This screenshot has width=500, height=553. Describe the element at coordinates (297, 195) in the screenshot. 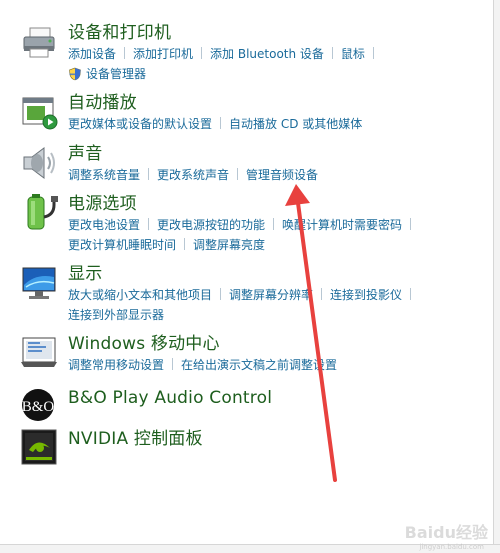

I see `annotation-arrowhead` at that location.